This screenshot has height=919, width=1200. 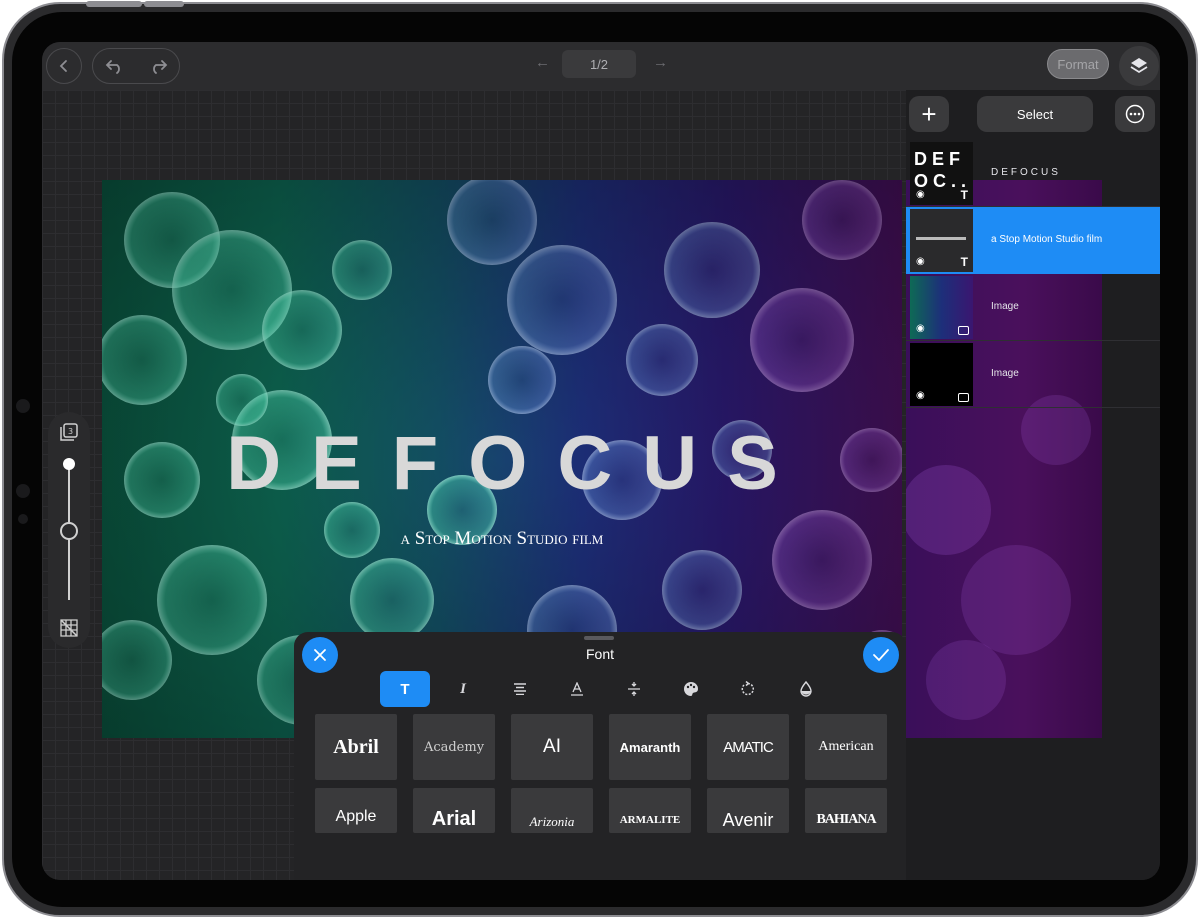 I want to click on layer-thumbnail: ◉ T, so click(x=941, y=240).